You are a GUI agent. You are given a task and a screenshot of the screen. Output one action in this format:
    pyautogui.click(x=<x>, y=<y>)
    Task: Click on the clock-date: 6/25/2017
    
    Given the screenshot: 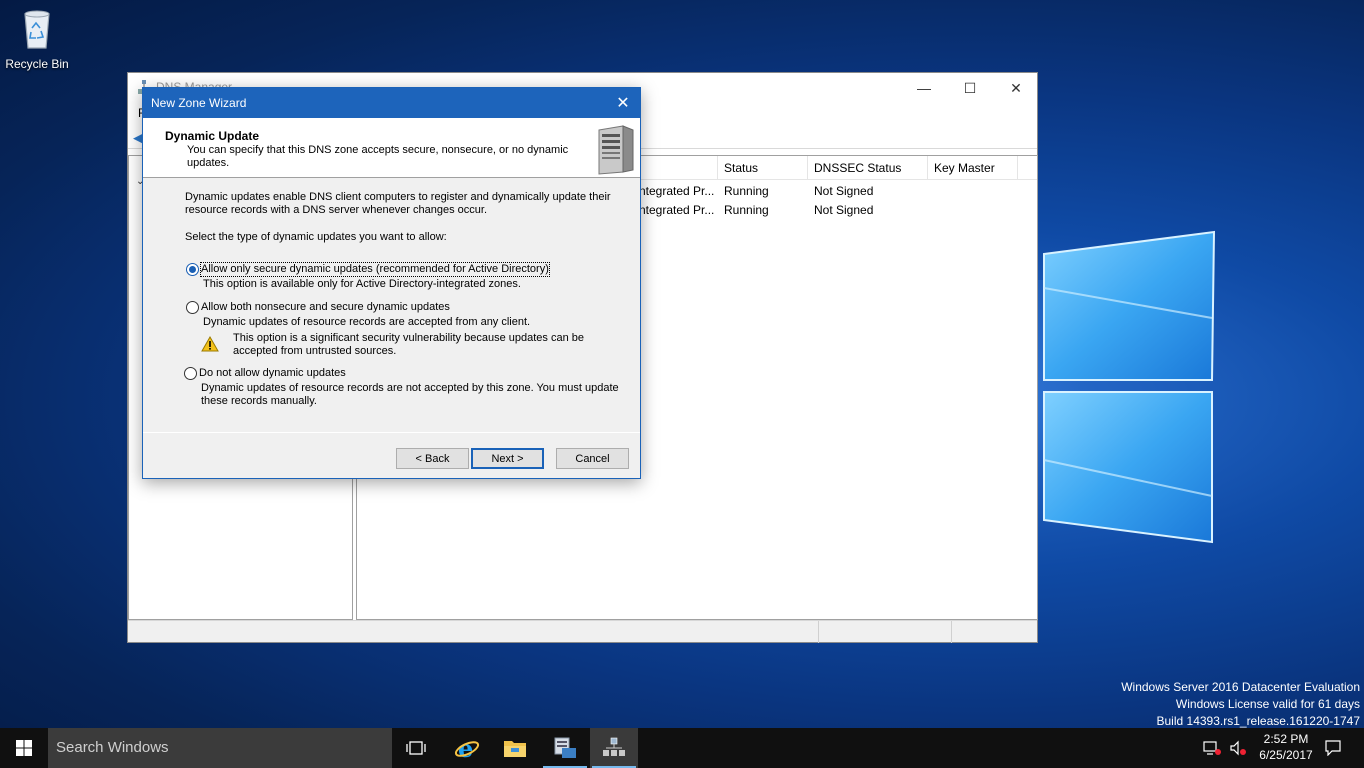 What is the action you would take?
    pyautogui.click(x=1286, y=755)
    